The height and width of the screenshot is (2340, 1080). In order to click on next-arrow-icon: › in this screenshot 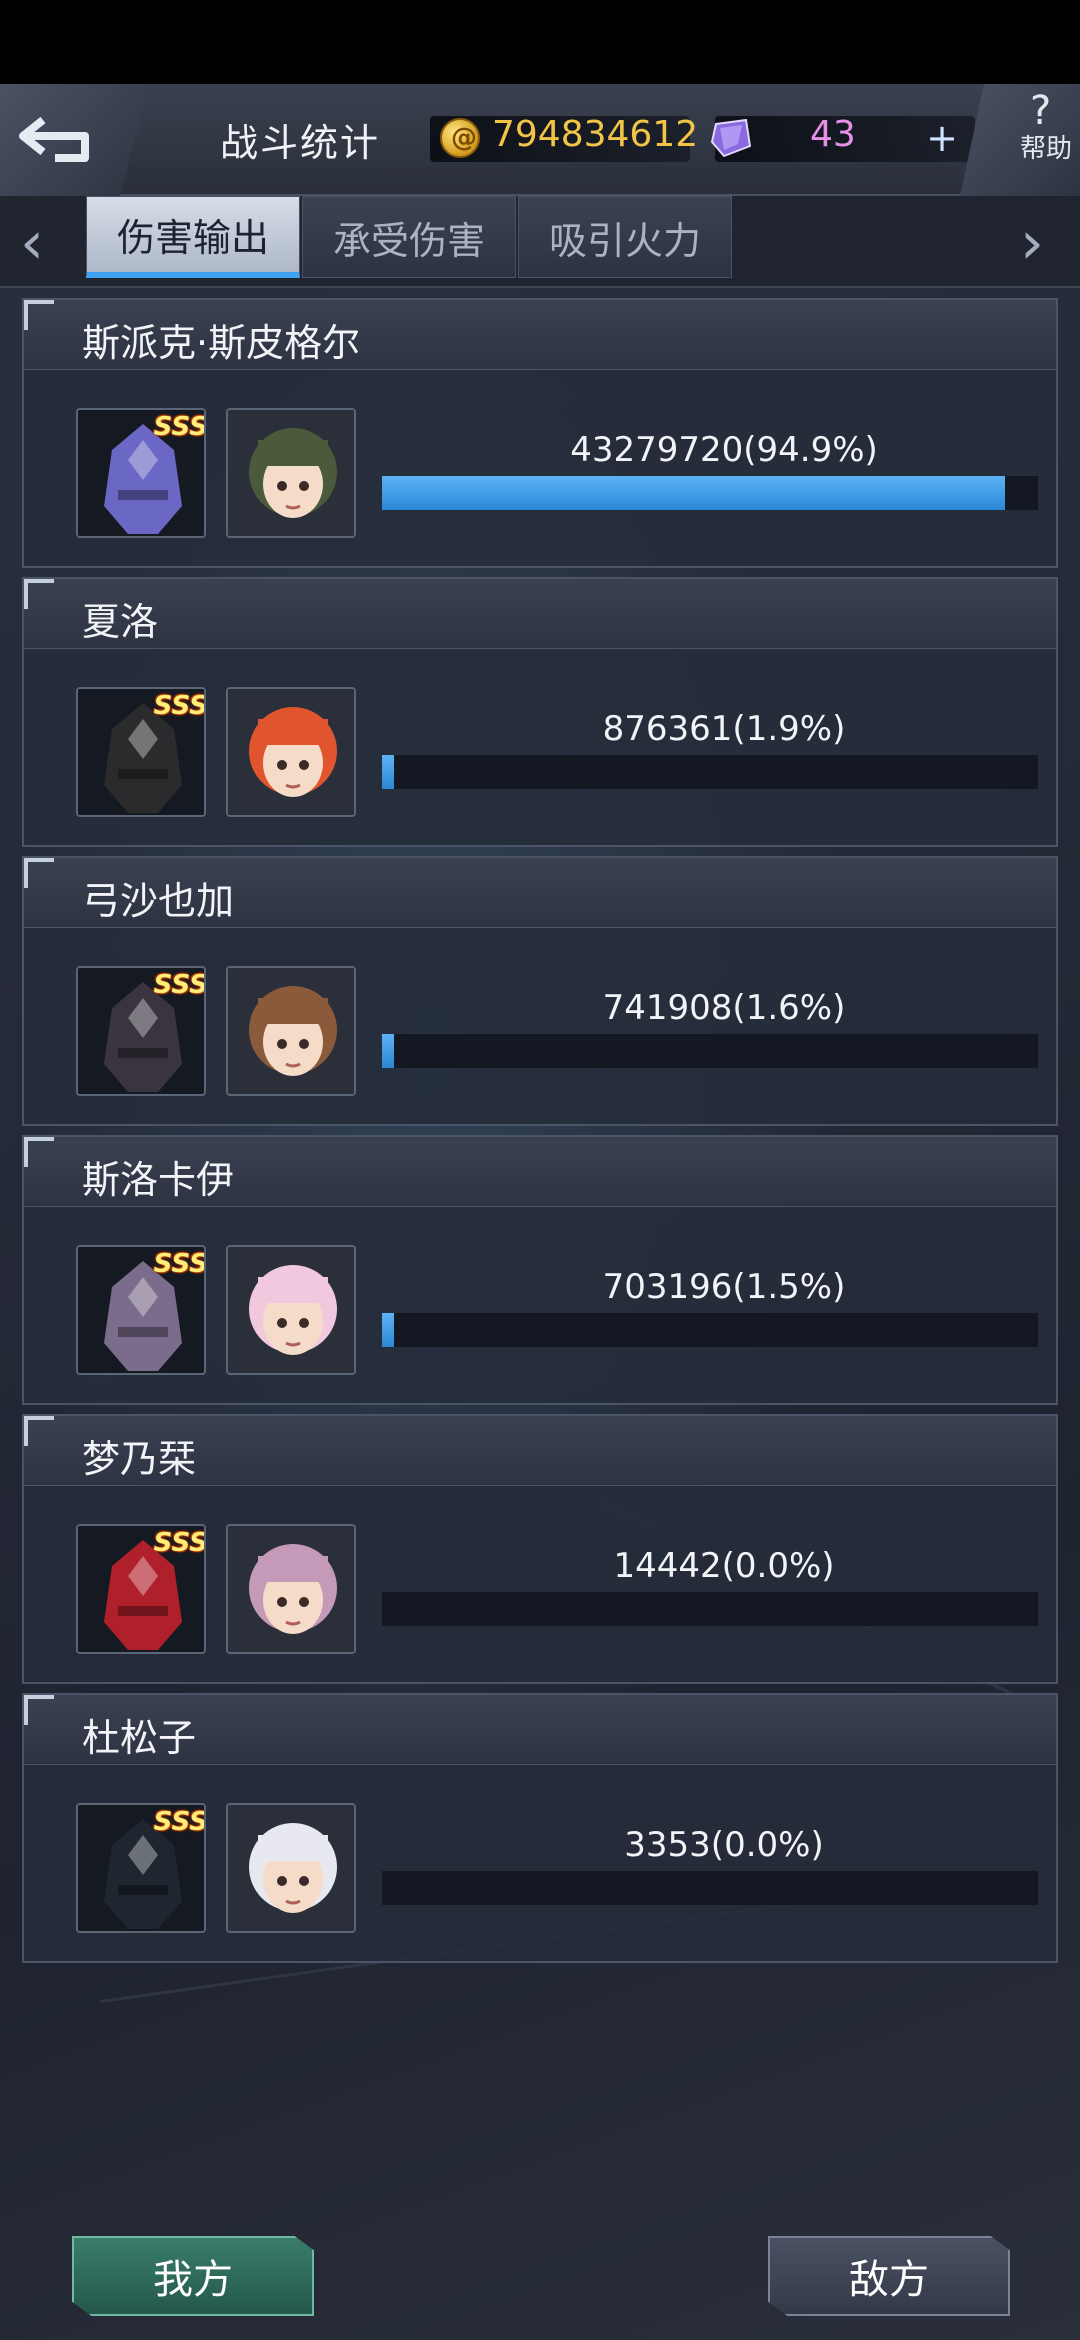, I will do `click(1032, 243)`.